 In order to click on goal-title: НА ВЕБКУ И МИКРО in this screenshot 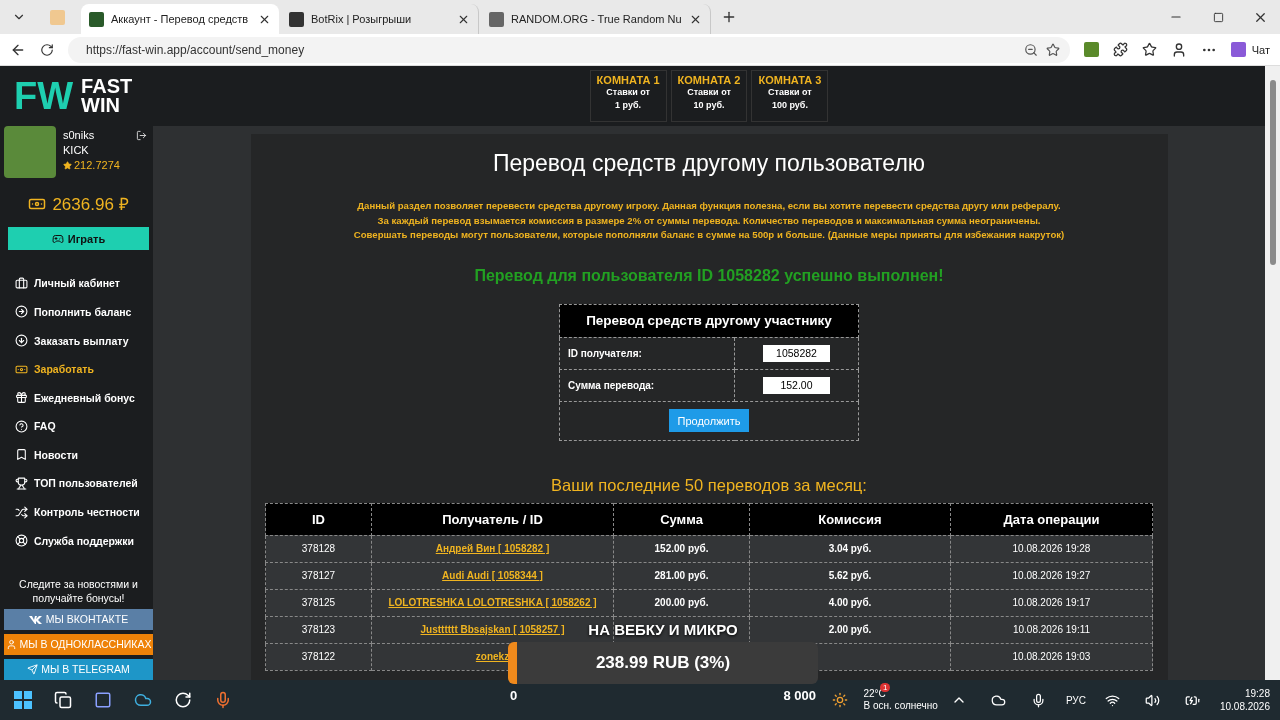, I will do `click(663, 629)`.